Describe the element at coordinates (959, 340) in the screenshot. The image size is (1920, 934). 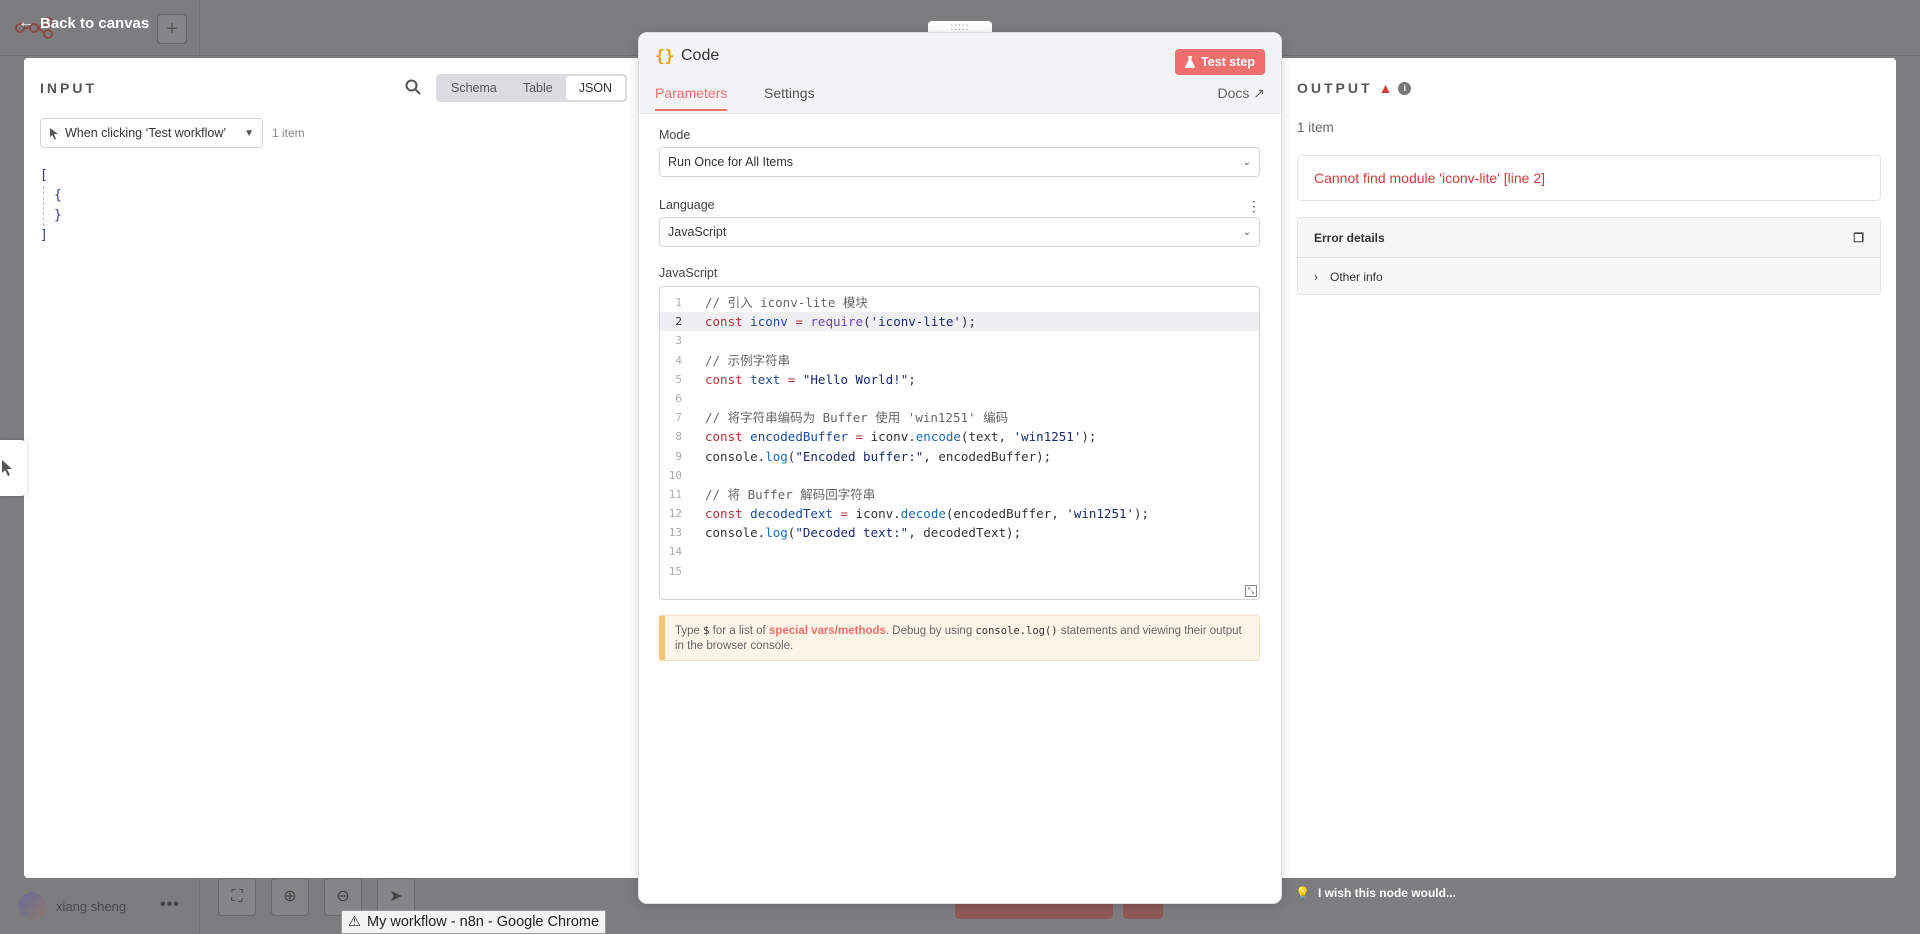
I see `code-line: 3` at that location.